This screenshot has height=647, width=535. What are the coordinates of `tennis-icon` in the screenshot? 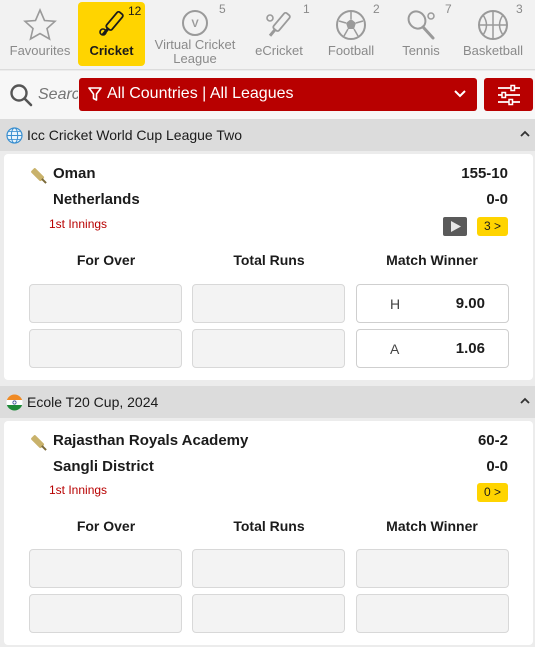 It's located at (421, 25).